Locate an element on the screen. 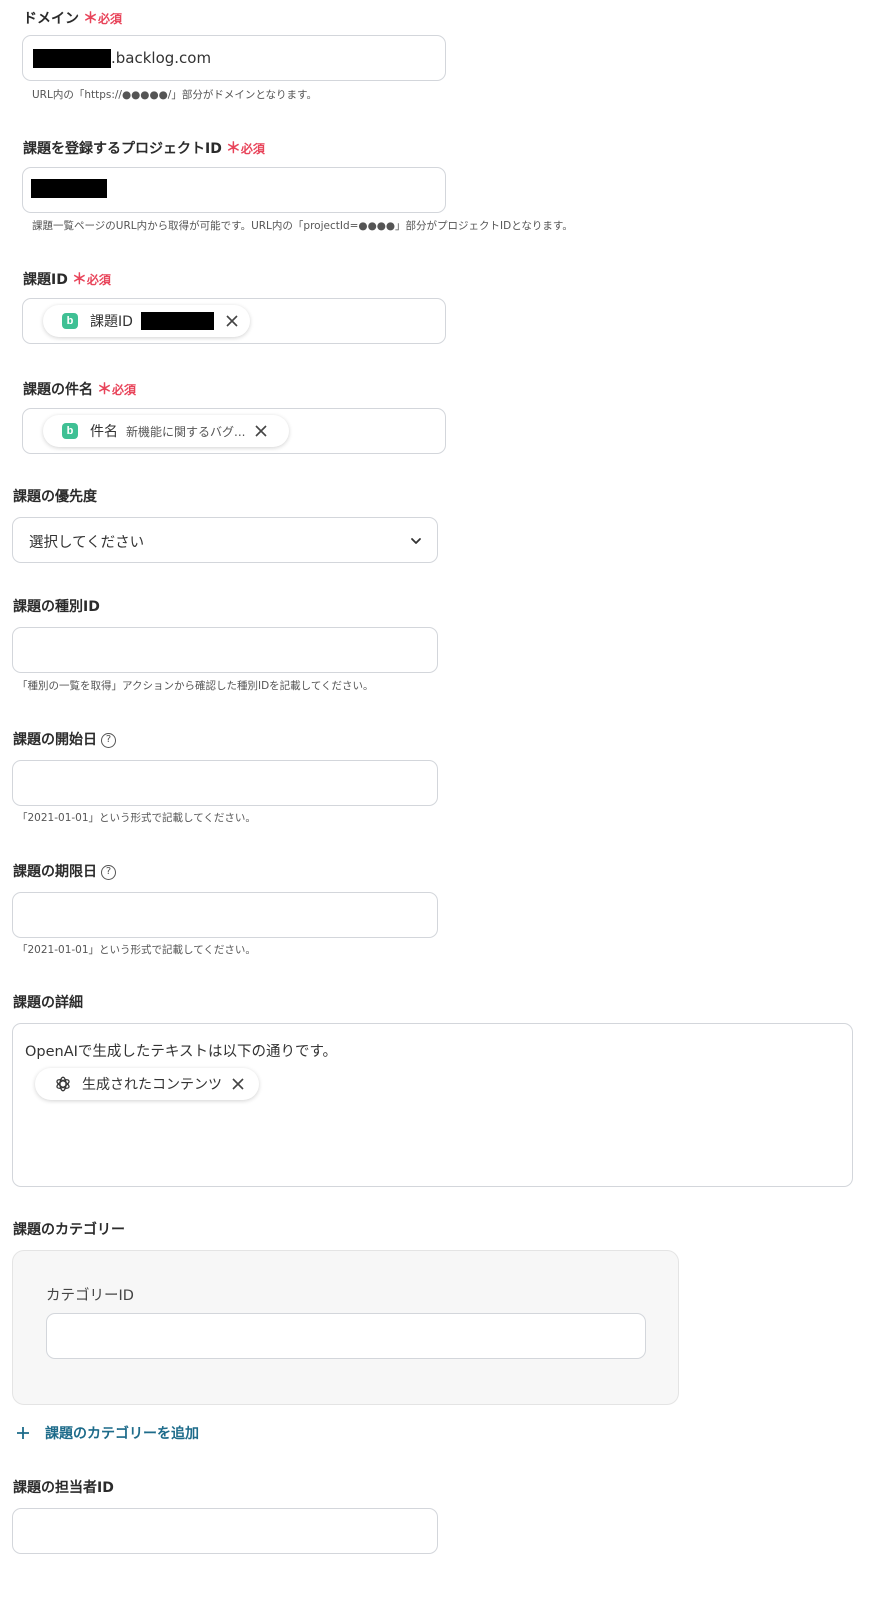 The width and height of the screenshot is (887, 1600). project-id-input is located at coordinates (234, 190).